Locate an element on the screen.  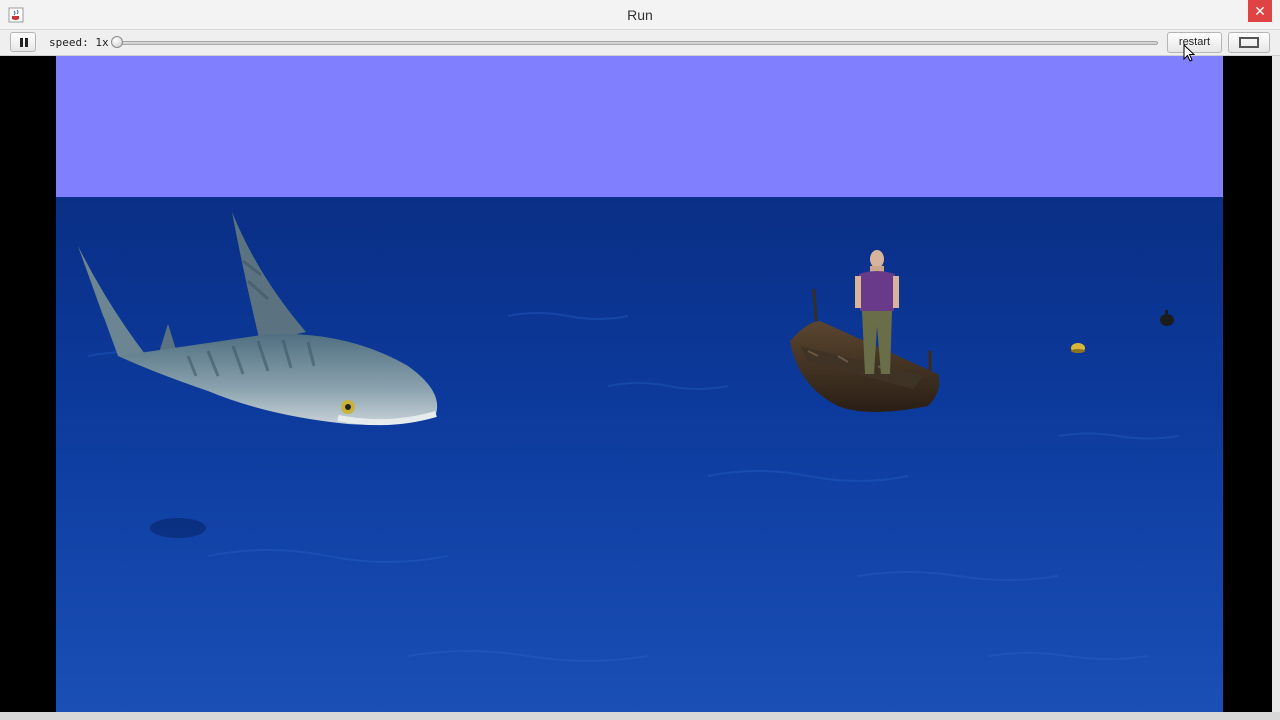
window-title: Run is located at coordinates (640, 15).